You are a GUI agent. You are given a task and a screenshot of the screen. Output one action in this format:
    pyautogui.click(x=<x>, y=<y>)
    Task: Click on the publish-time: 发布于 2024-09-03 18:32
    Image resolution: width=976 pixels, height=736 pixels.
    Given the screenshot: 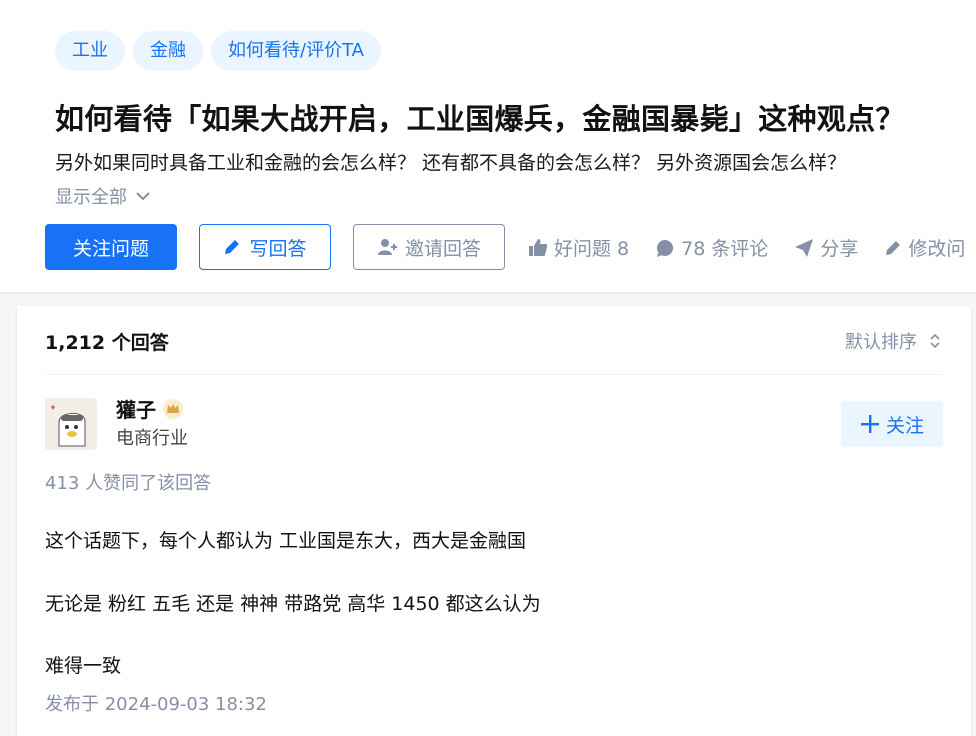 What is the action you would take?
    pyautogui.click(x=156, y=703)
    